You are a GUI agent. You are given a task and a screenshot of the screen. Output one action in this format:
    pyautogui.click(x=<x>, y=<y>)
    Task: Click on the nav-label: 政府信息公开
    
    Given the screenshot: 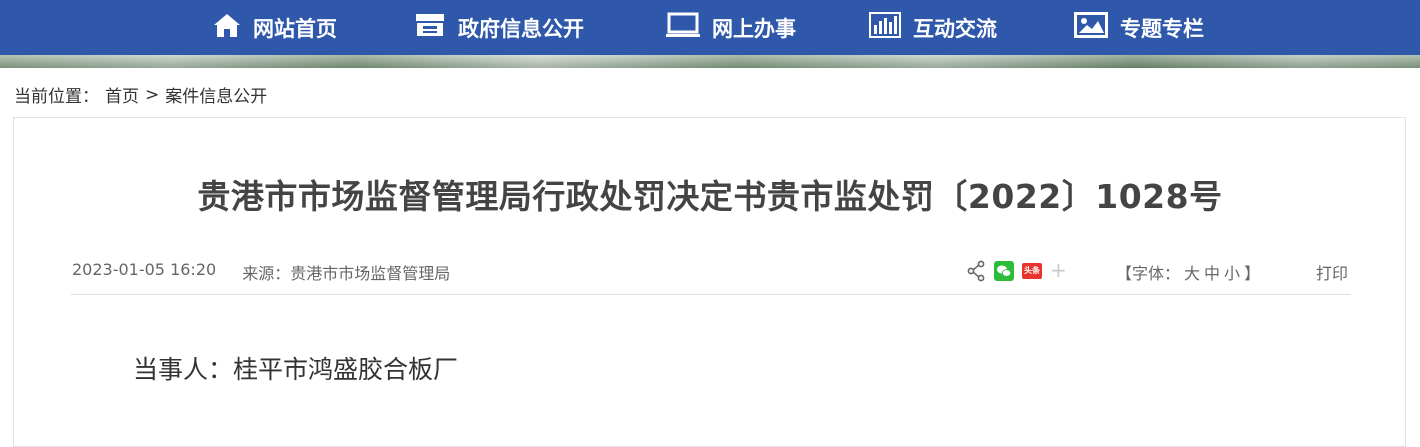 What is the action you would take?
    pyautogui.click(x=521, y=28)
    